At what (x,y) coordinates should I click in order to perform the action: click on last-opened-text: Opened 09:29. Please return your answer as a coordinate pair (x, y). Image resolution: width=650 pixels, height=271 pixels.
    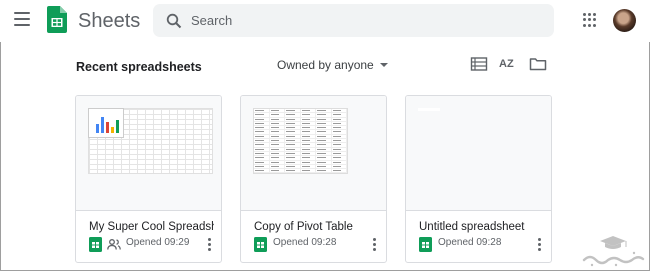
    Looking at the image, I should click on (158, 242).